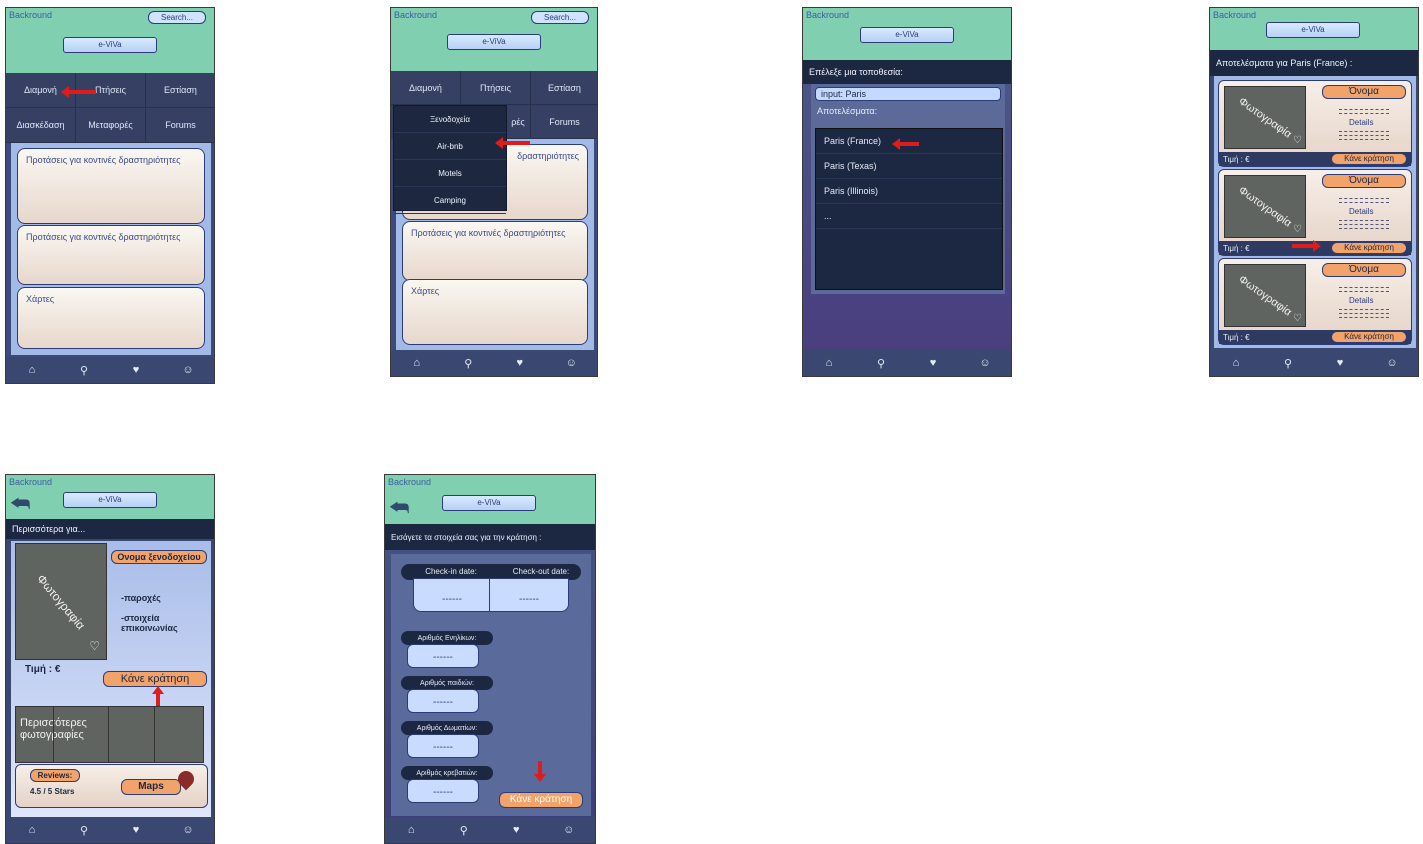 The image size is (1423, 844). What do you see at coordinates (1364, 92) in the screenshot?
I see `name-badge: Όνομα` at bounding box center [1364, 92].